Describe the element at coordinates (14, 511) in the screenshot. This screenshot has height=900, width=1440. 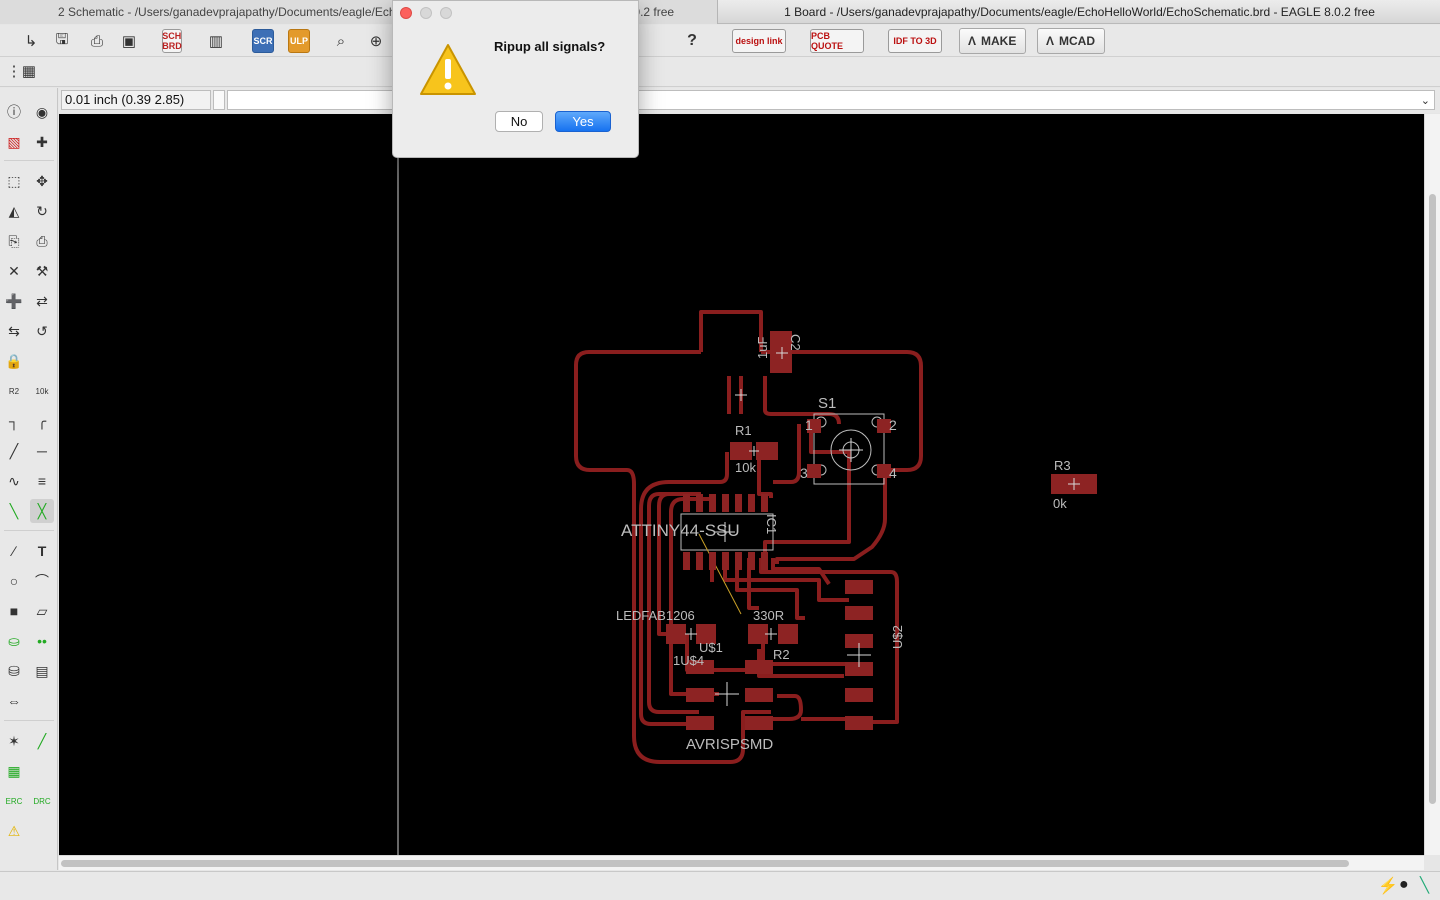
I see `route-icon: ╲` at that location.